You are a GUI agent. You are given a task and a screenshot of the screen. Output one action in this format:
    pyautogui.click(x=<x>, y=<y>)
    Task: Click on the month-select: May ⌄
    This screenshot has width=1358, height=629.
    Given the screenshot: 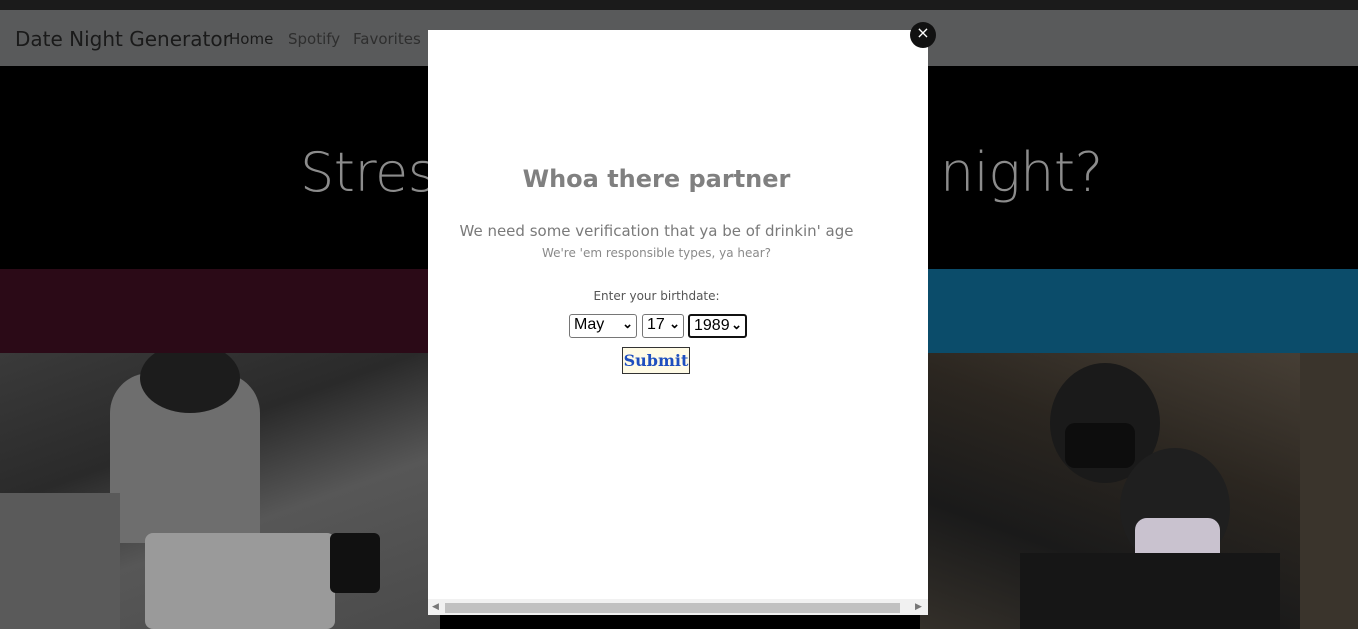 What is the action you would take?
    pyautogui.click(x=603, y=326)
    